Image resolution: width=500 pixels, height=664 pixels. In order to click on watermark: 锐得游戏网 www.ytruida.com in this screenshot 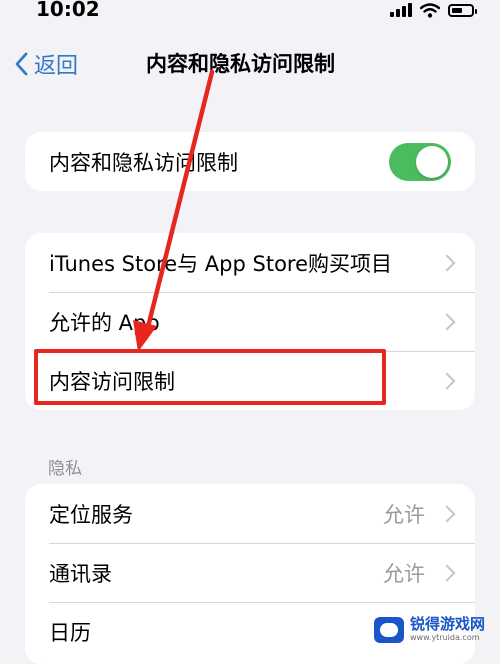, I will do `click(437, 629)`.